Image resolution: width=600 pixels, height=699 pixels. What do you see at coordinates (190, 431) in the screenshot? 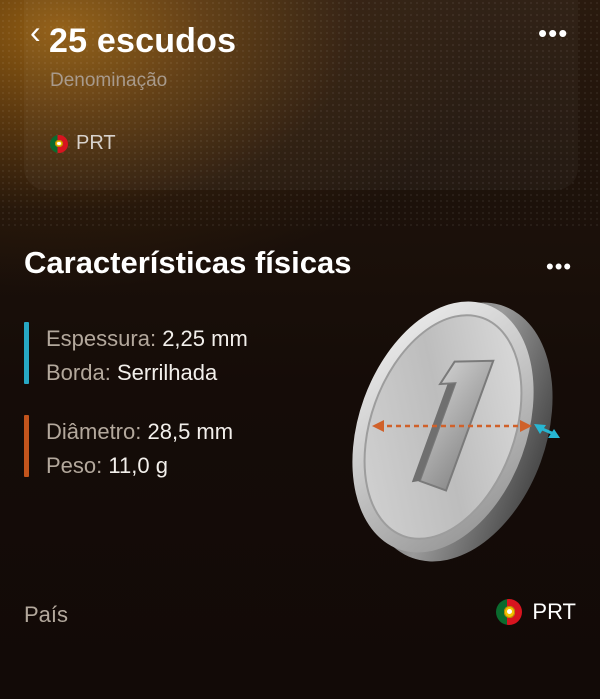
I see `spec-value: 28,5 mm` at bounding box center [190, 431].